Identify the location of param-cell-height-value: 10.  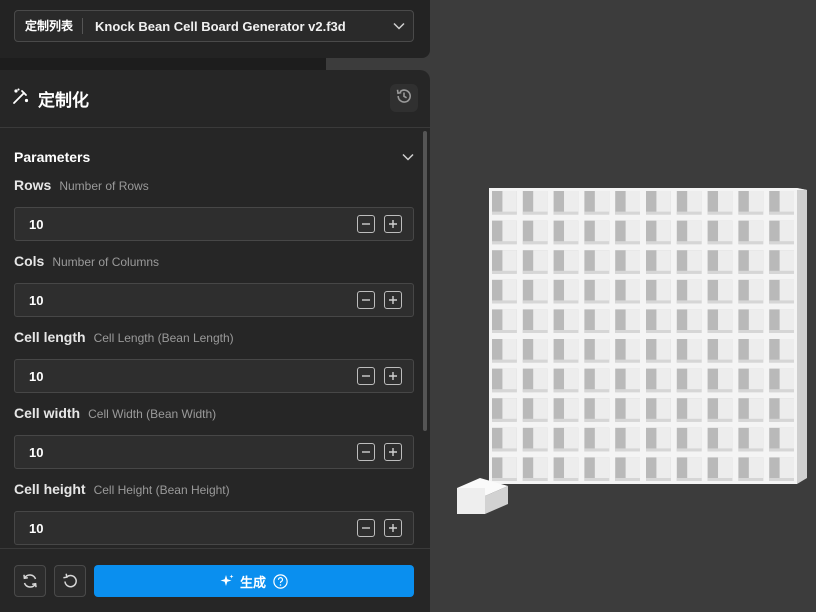
(193, 528).